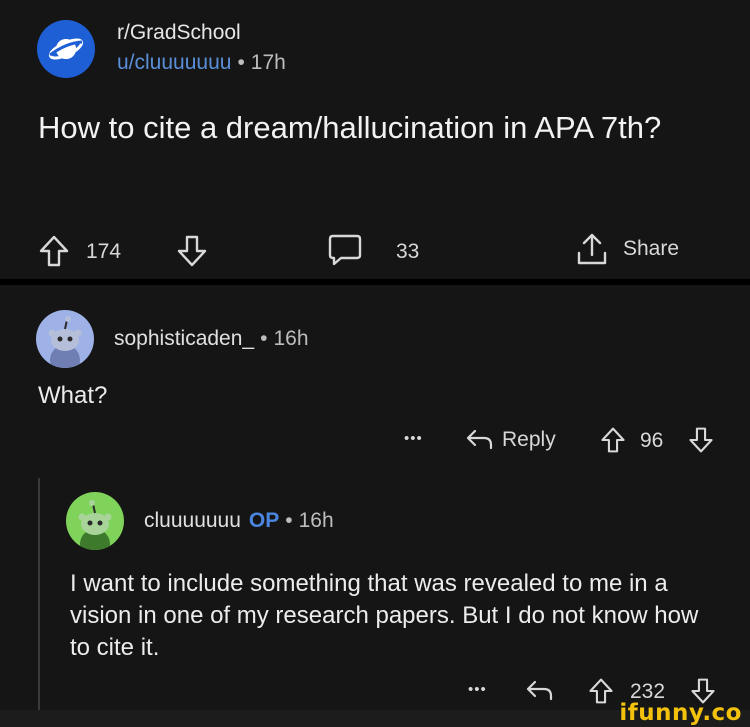 The height and width of the screenshot is (727, 750). Describe the element at coordinates (184, 339) in the screenshot. I see `comment-author: sophisticaden_` at that location.